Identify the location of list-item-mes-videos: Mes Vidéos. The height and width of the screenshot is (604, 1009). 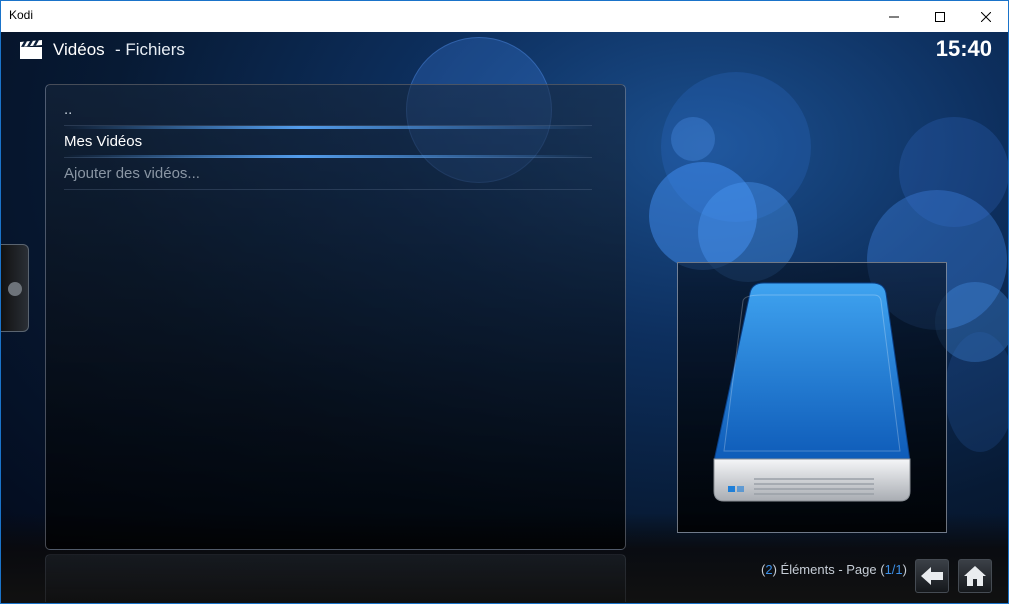
(328, 142).